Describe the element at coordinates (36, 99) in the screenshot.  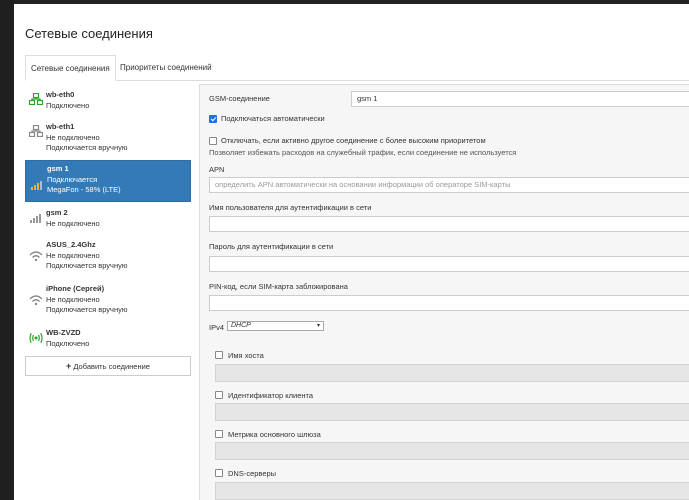
I see `ethernet-connected-icon` at that location.